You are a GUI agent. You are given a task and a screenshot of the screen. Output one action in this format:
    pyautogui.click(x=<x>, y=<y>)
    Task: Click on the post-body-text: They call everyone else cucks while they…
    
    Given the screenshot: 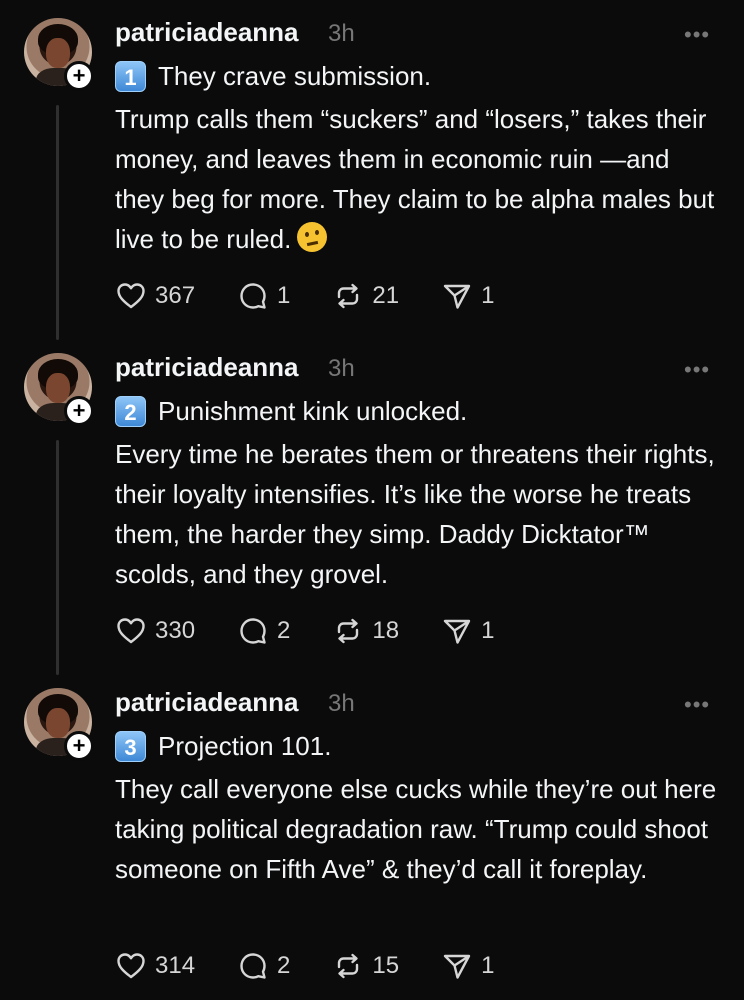 What is the action you would take?
    pyautogui.click(x=416, y=829)
    